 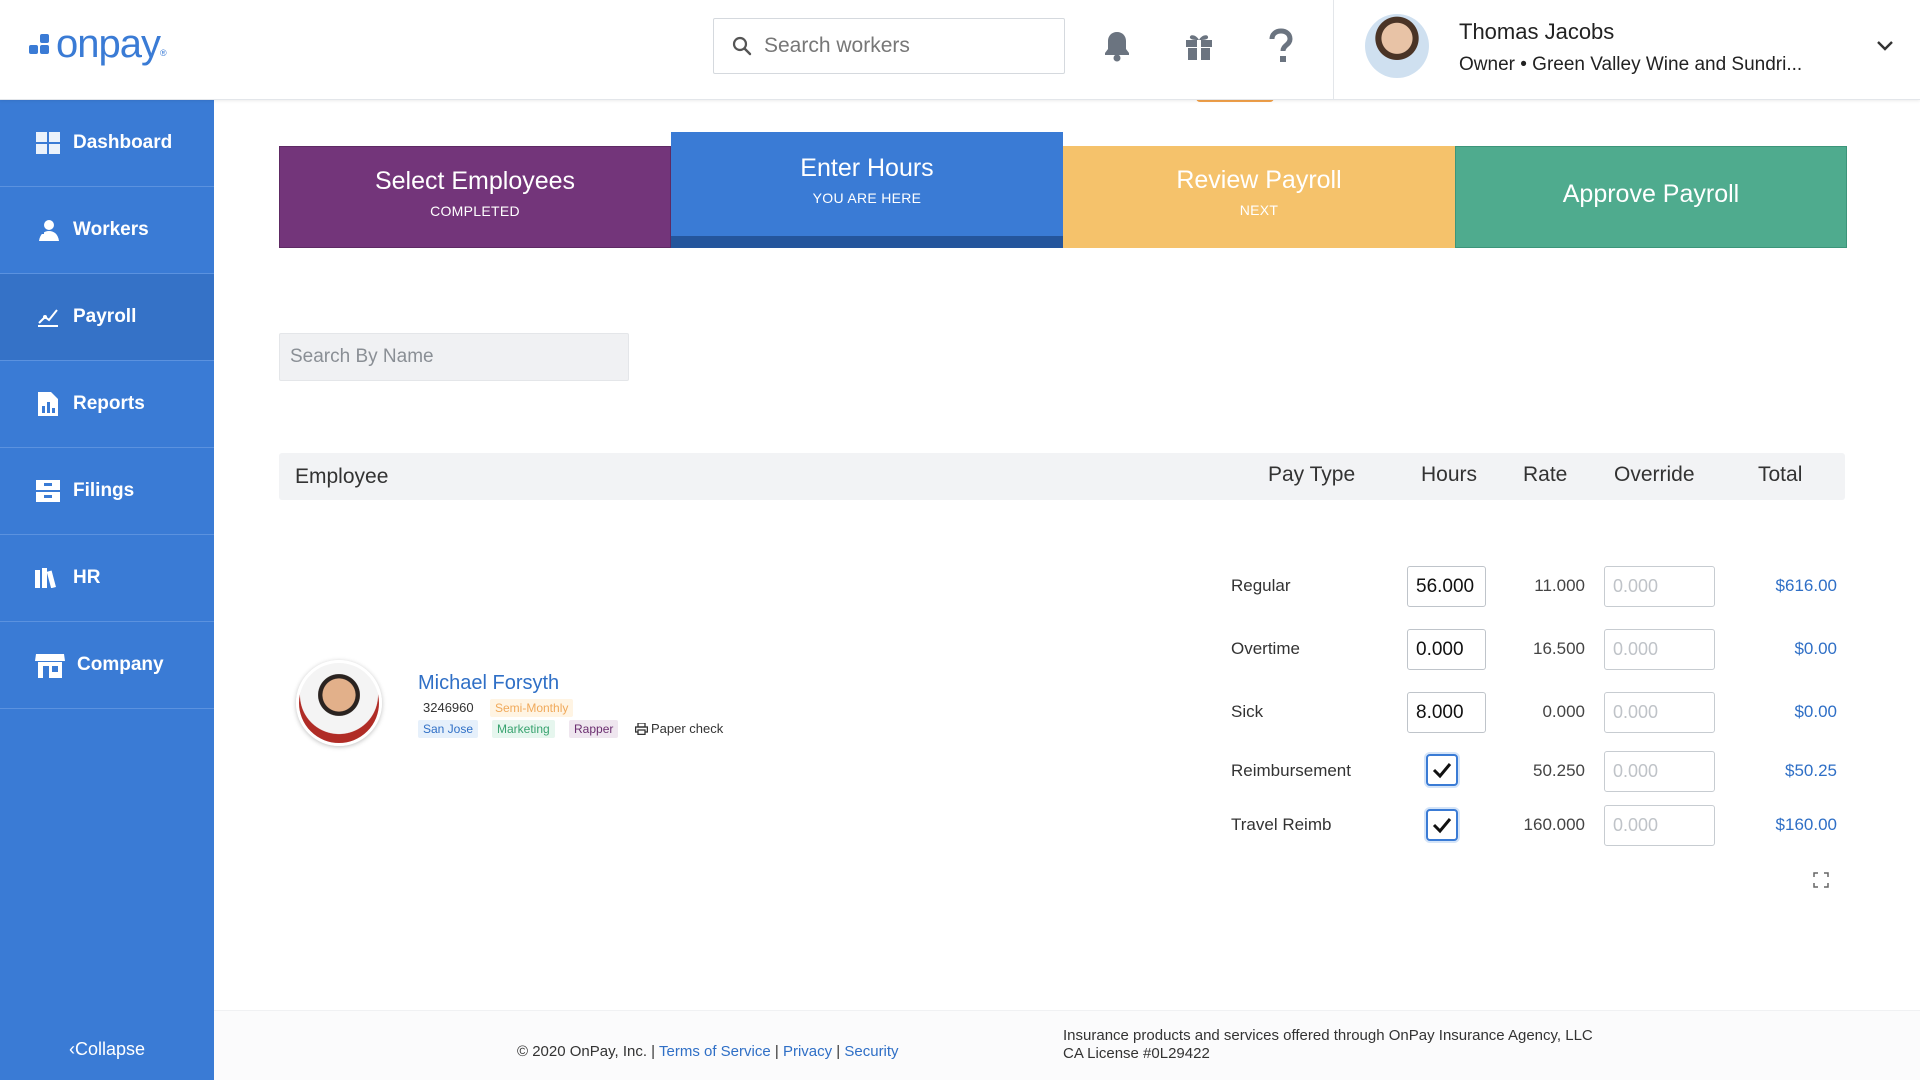 I want to click on col-hours: Hours, so click(x=1449, y=474).